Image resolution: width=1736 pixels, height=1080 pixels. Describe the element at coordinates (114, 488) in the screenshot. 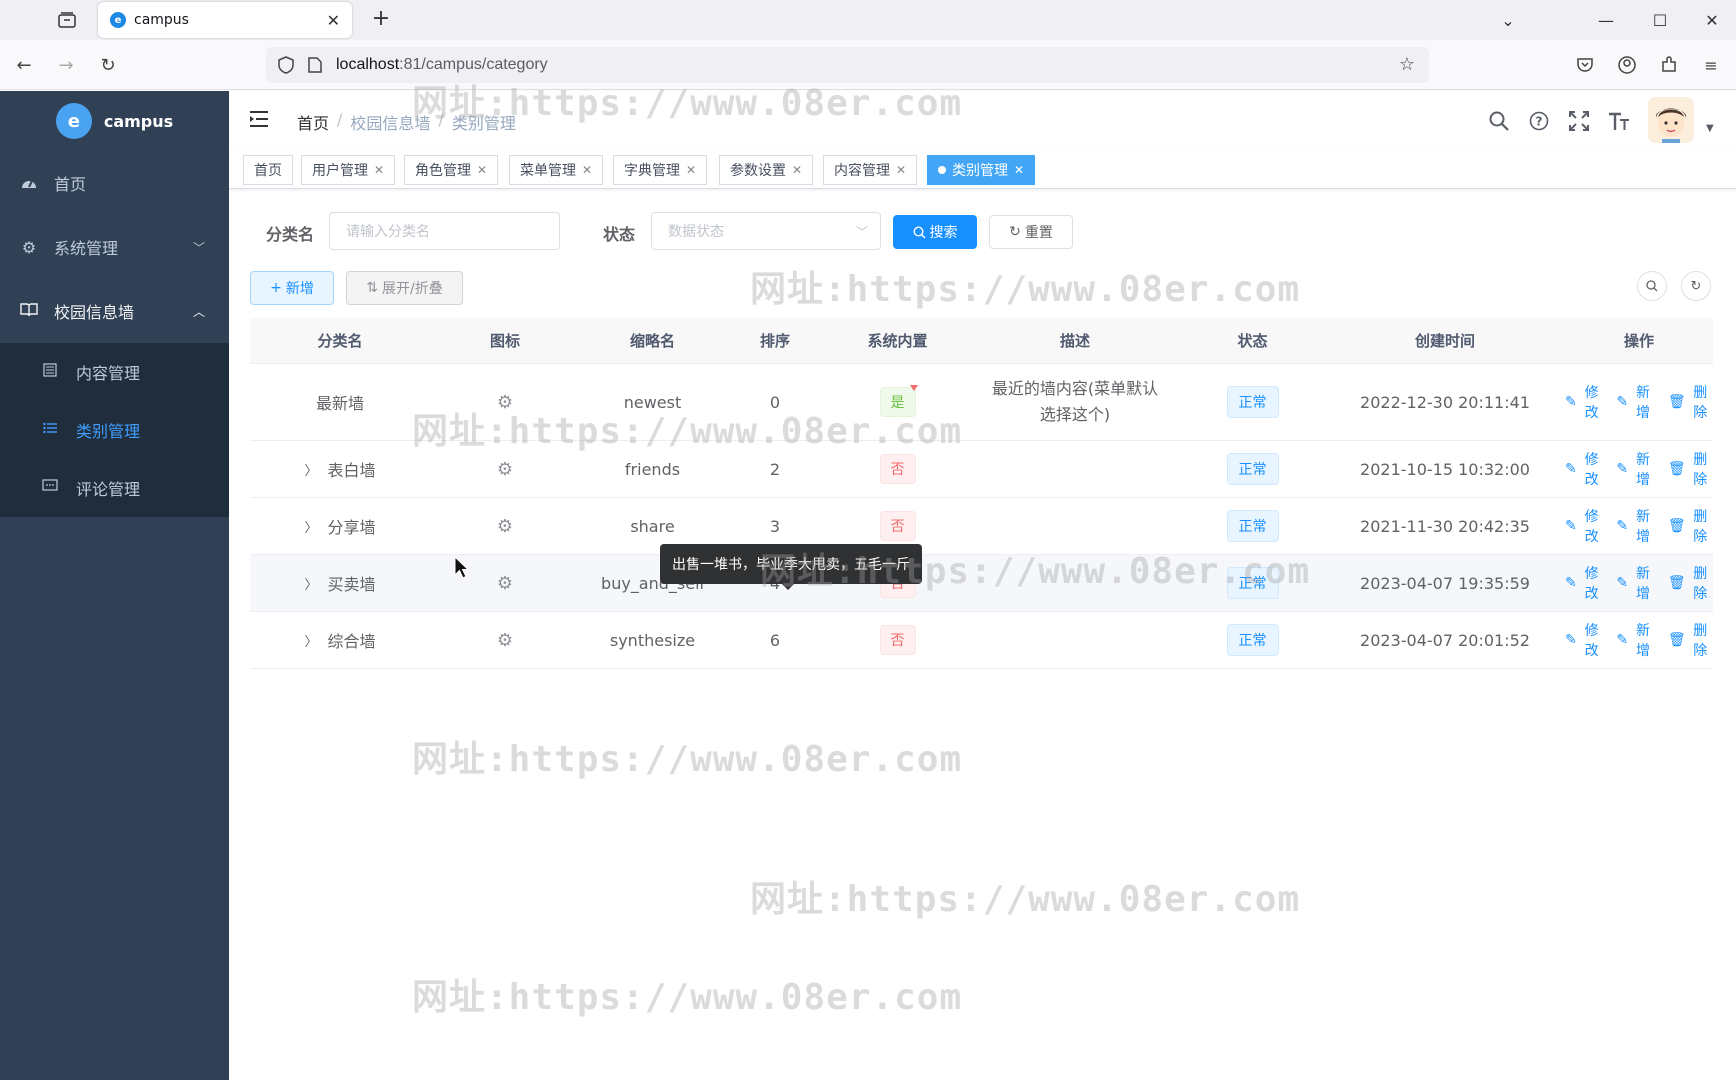

I see `sidebar-item-comments: 评论管理` at that location.